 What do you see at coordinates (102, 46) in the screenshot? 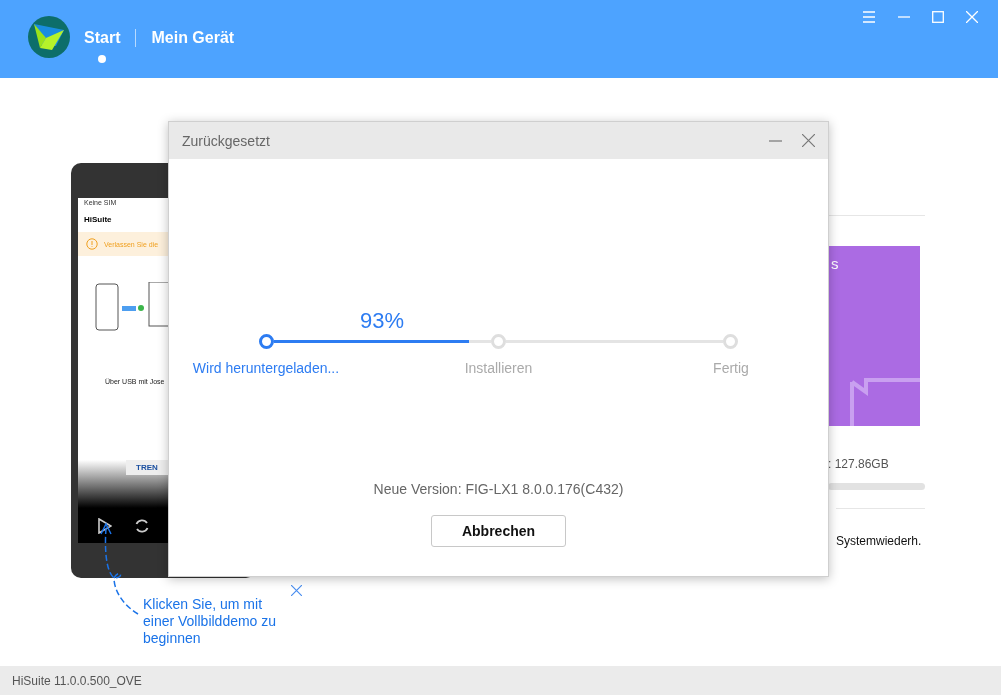
I see `nav-tab: Start` at bounding box center [102, 46].